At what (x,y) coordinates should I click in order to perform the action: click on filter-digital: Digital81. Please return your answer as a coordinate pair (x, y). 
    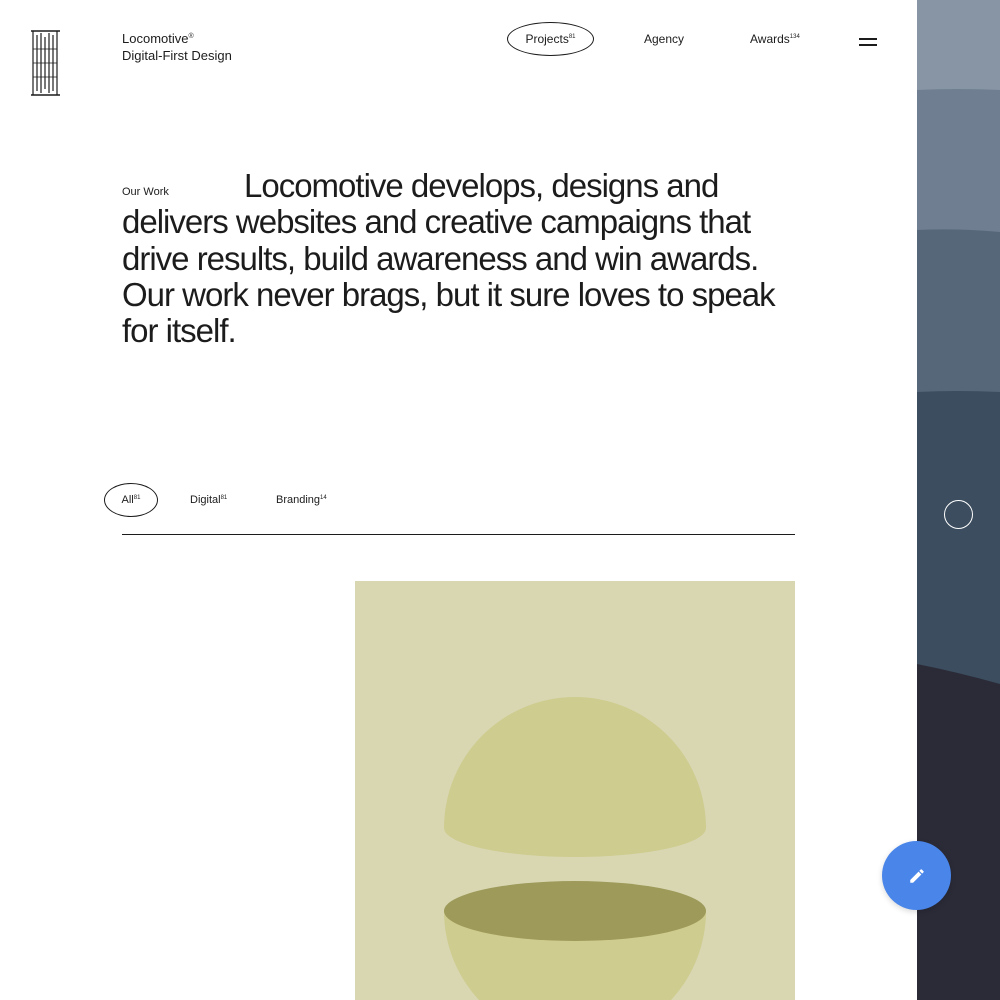
    Looking at the image, I should click on (208, 500).